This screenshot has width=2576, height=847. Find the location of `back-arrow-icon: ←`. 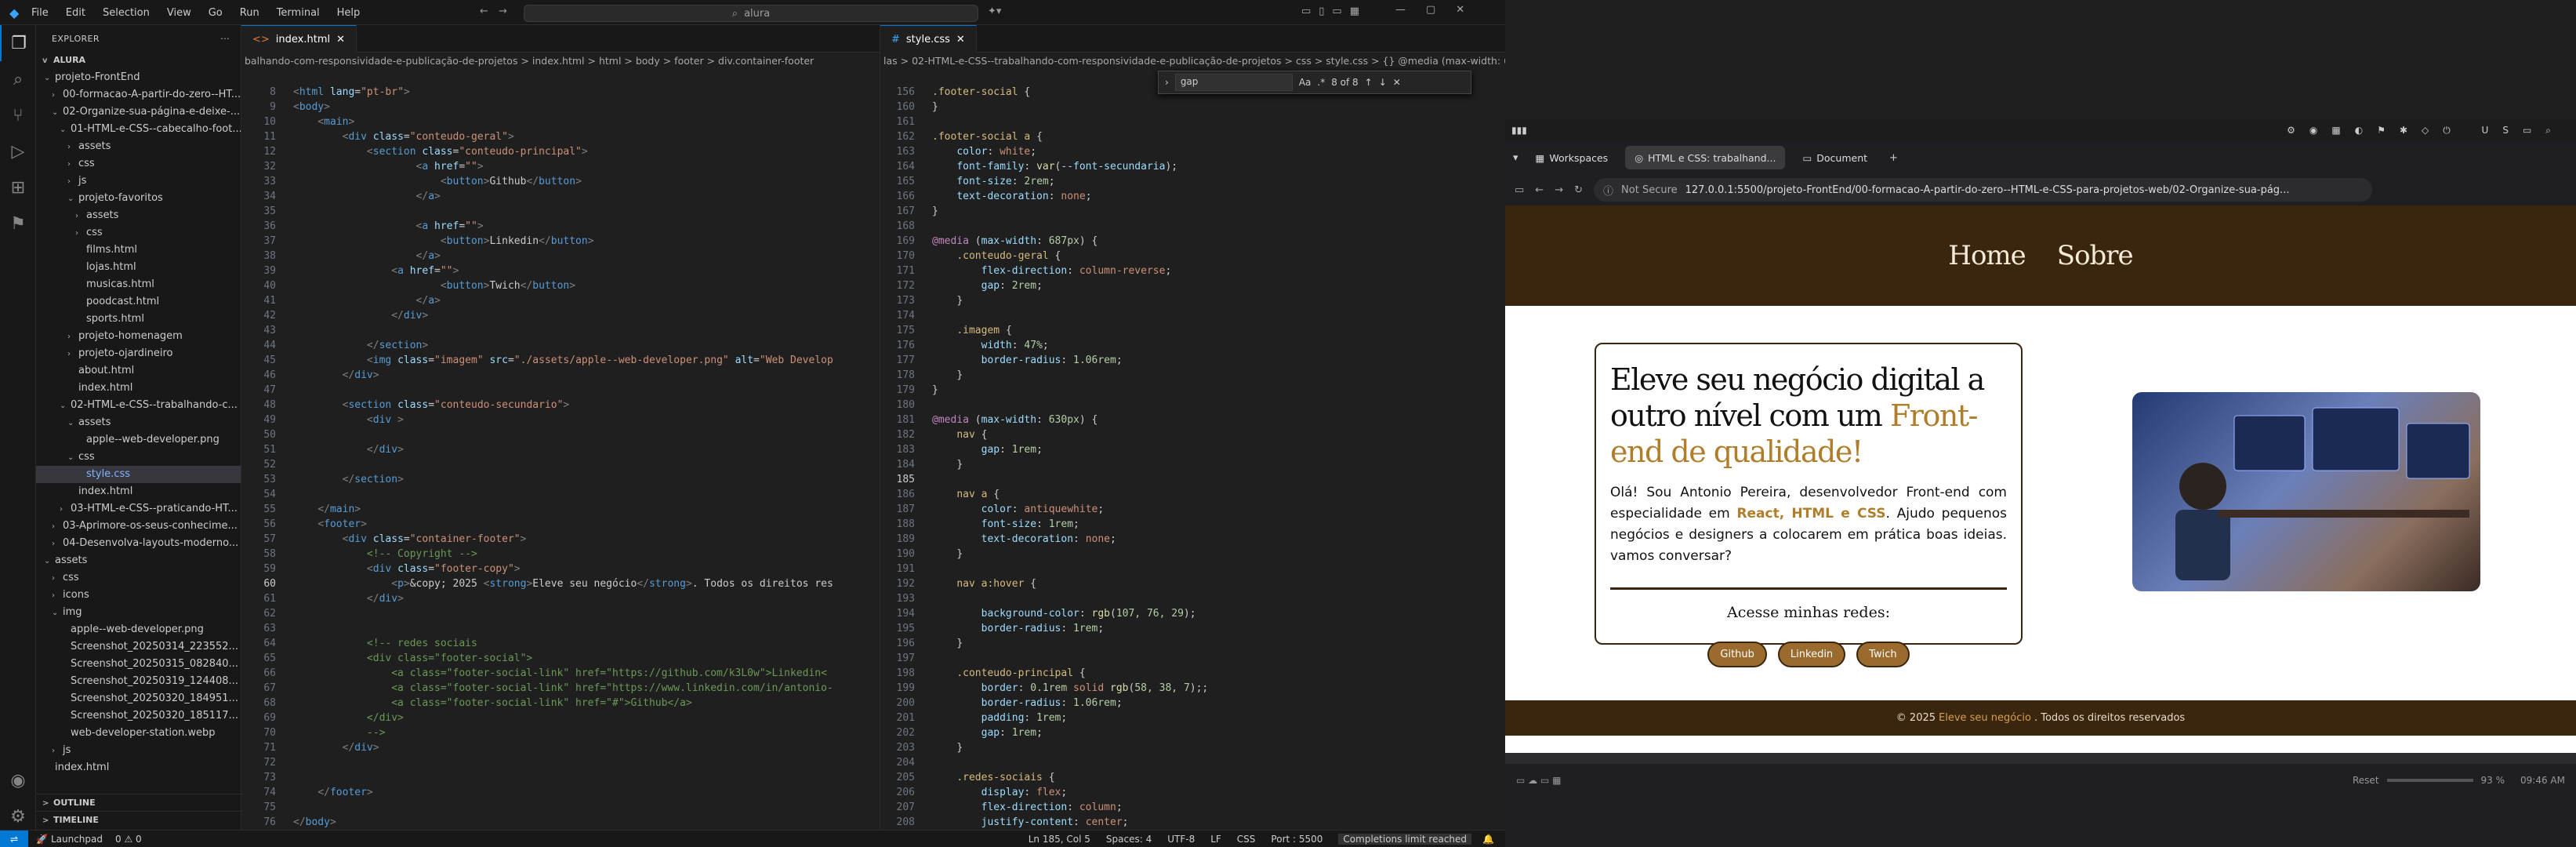

back-arrow-icon: ← is located at coordinates (484, 11).